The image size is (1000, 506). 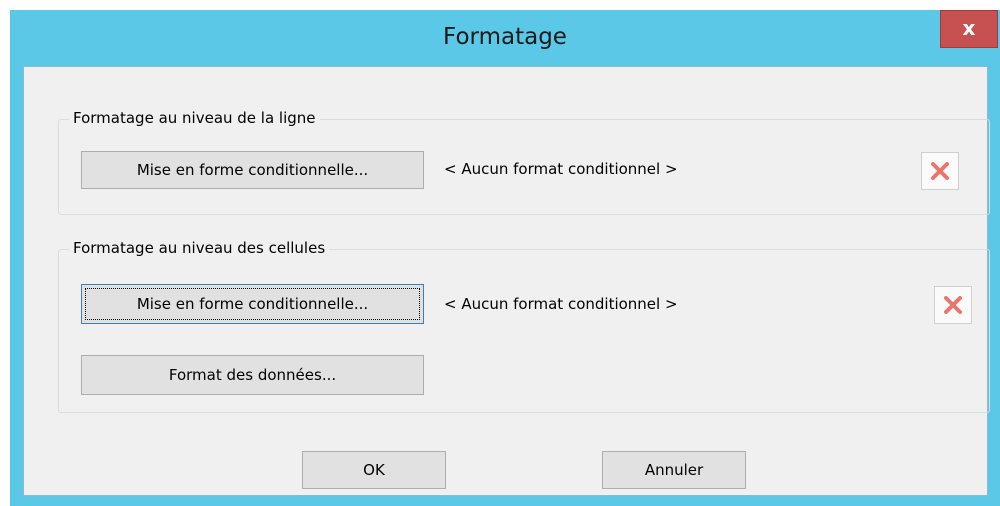 I want to click on cell-remove-format-button, so click(x=953, y=305).